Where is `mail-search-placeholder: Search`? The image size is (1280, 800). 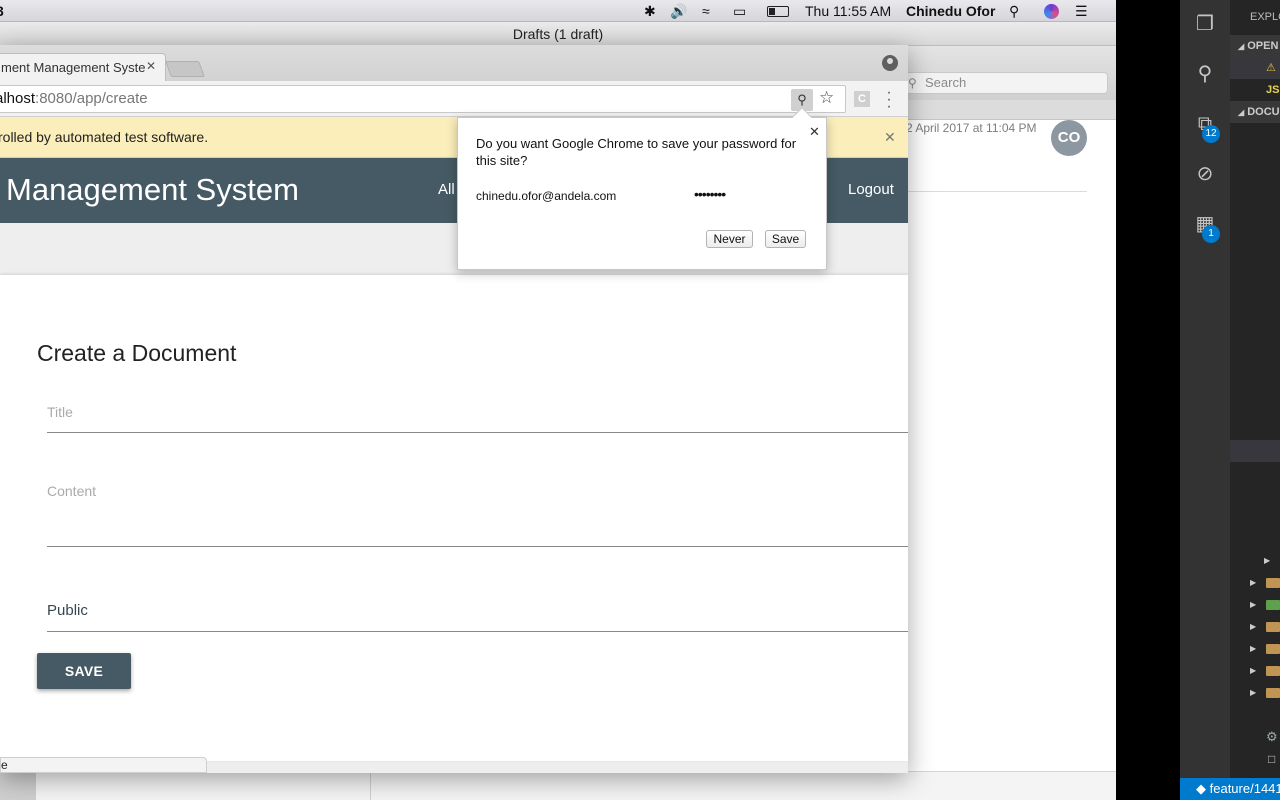
mail-search-placeholder: Search is located at coordinates (946, 82).